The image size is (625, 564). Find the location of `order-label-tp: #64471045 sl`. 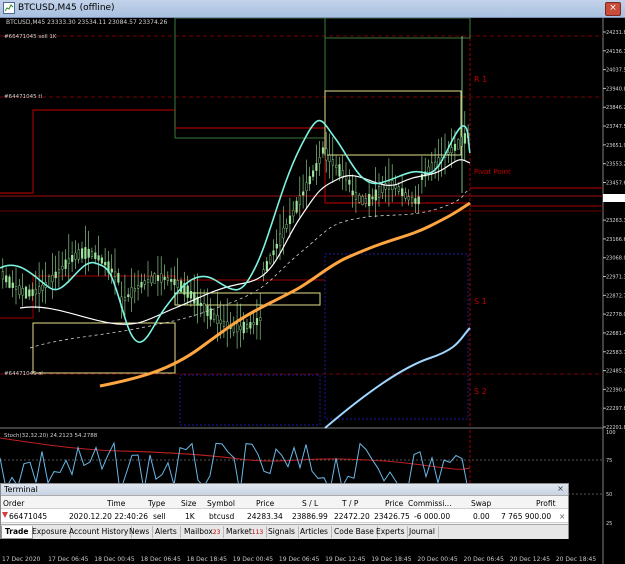

order-label-tp: #64471045 sl is located at coordinates (23, 374).